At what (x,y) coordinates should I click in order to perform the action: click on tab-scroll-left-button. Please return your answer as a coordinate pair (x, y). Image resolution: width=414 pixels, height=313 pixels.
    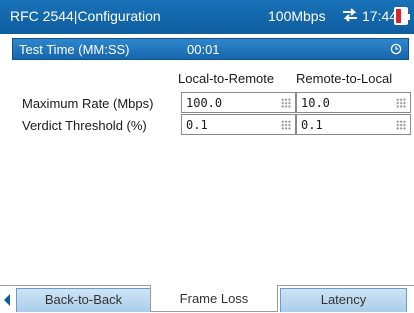
    Looking at the image, I should click on (7, 300).